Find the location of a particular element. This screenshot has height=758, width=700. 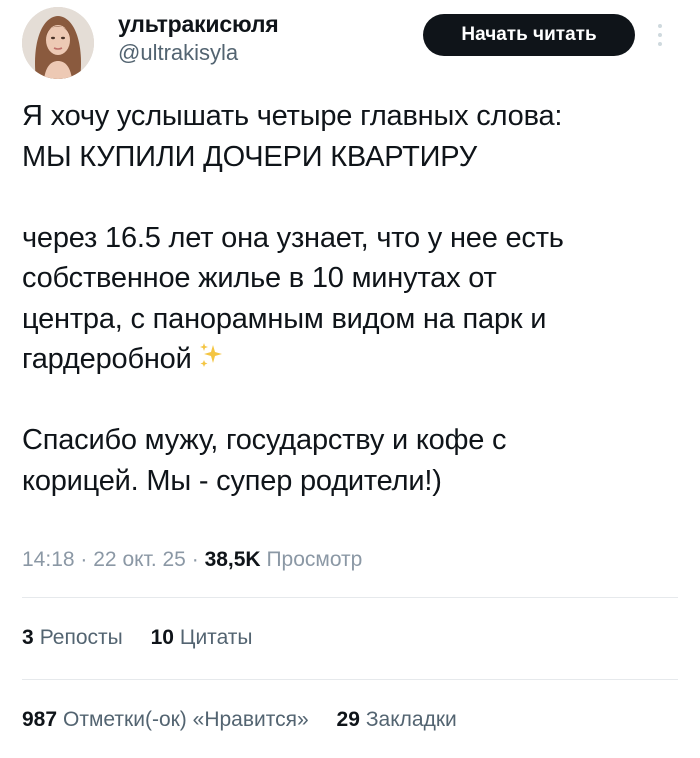

more-vertical-icon is located at coordinates (660, 35).